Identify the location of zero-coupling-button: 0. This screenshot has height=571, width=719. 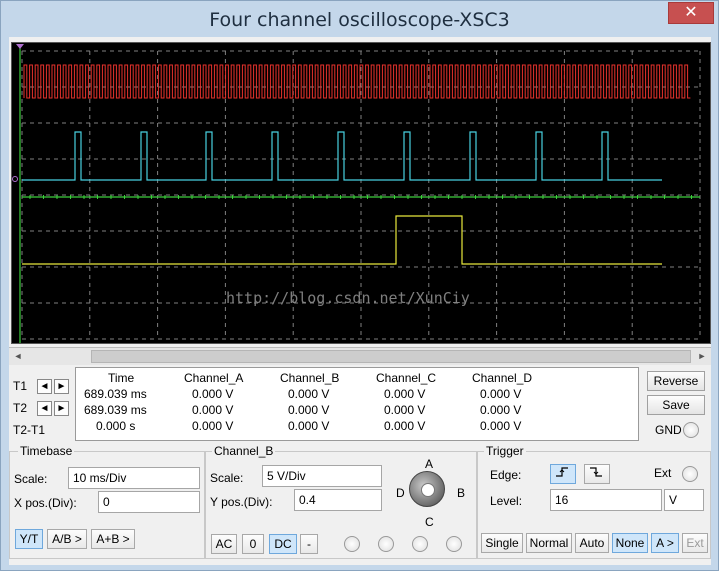
(253, 544).